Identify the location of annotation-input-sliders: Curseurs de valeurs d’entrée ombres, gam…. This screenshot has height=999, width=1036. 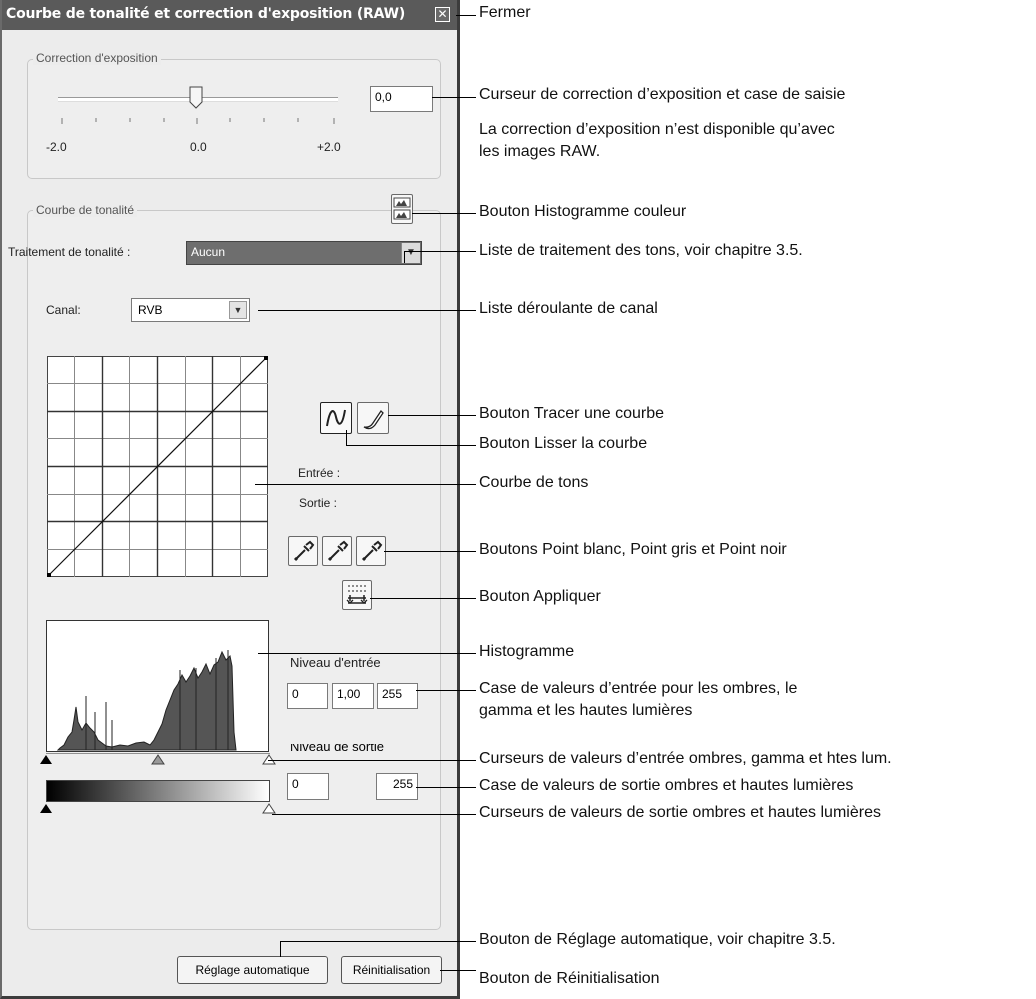
(685, 758).